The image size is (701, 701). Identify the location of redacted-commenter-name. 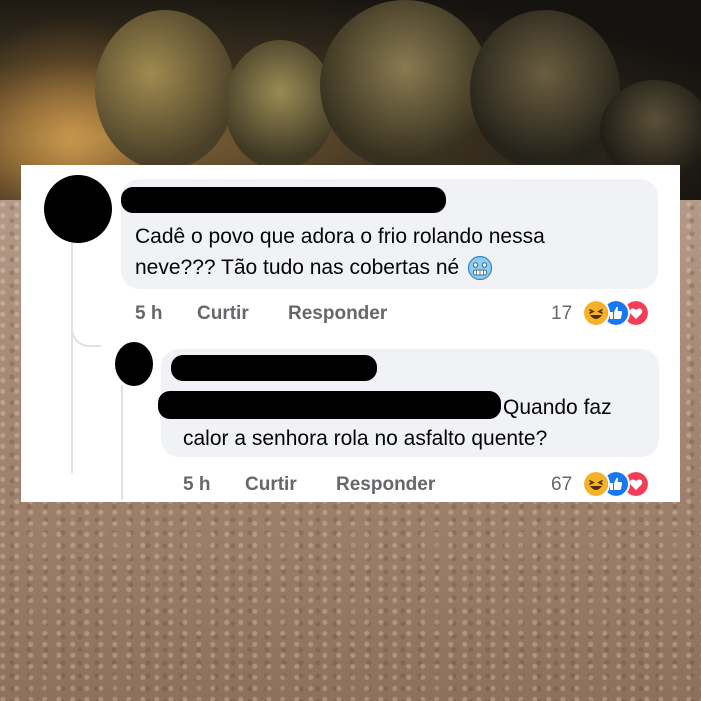
(283, 200).